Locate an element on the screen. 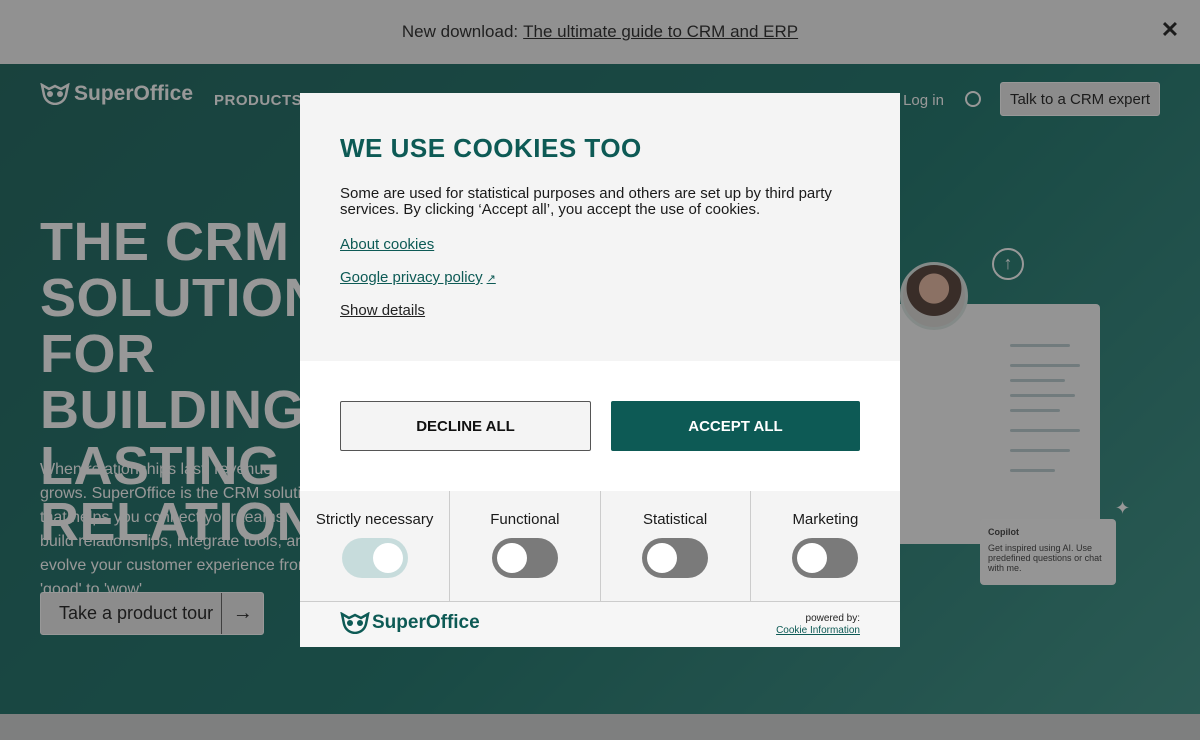 The width and height of the screenshot is (1200, 740). statistical-switch is located at coordinates (675, 558).